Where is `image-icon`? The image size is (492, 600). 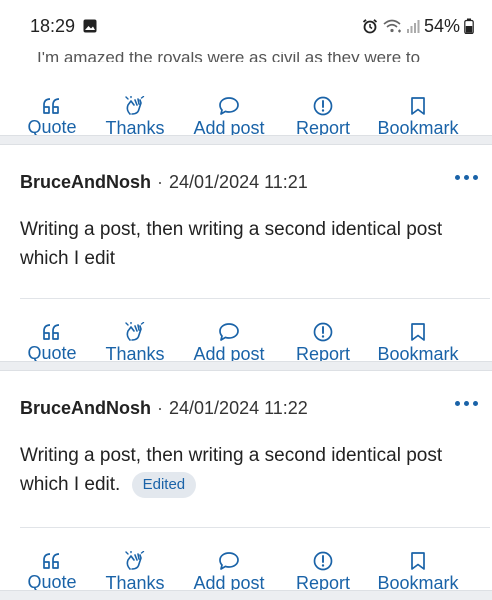 image-icon is located at coordinates (90, 26).